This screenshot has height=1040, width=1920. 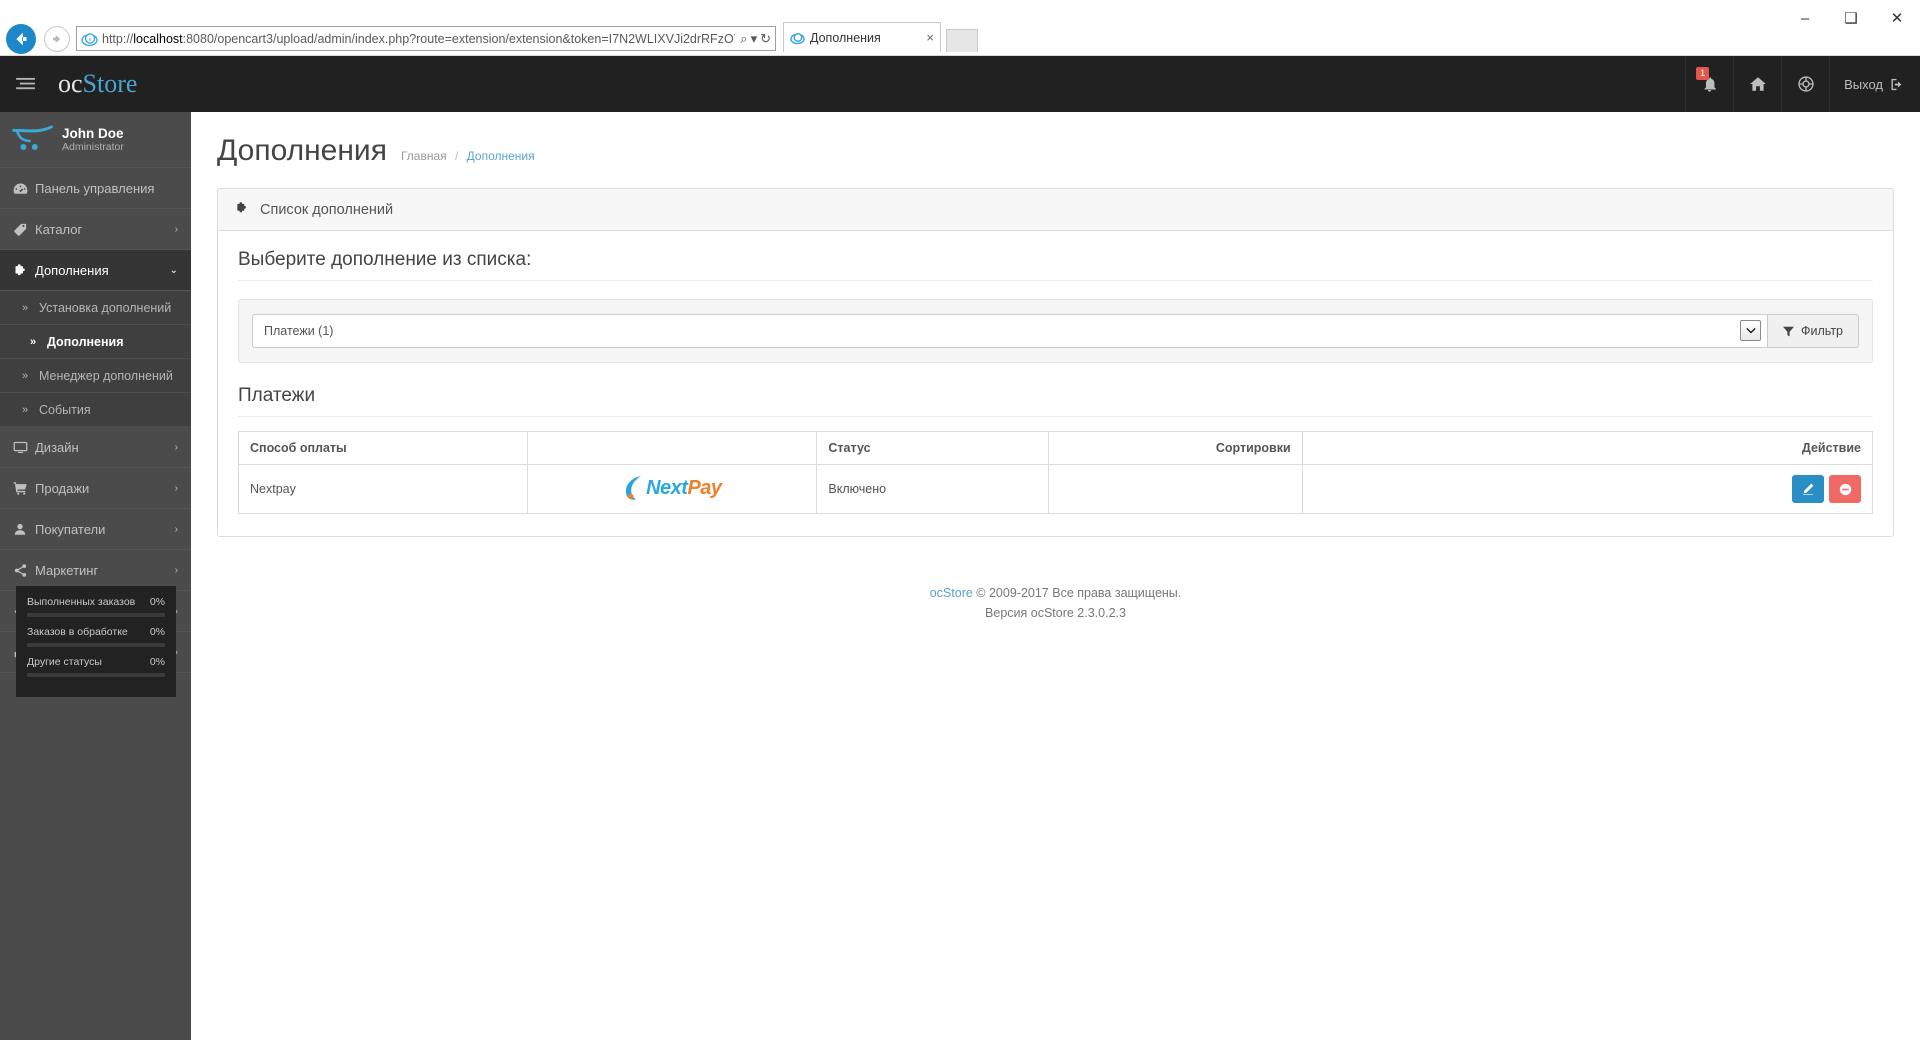 I want to click on breadcrumb-home: Главная, so click(x=424, y=156).